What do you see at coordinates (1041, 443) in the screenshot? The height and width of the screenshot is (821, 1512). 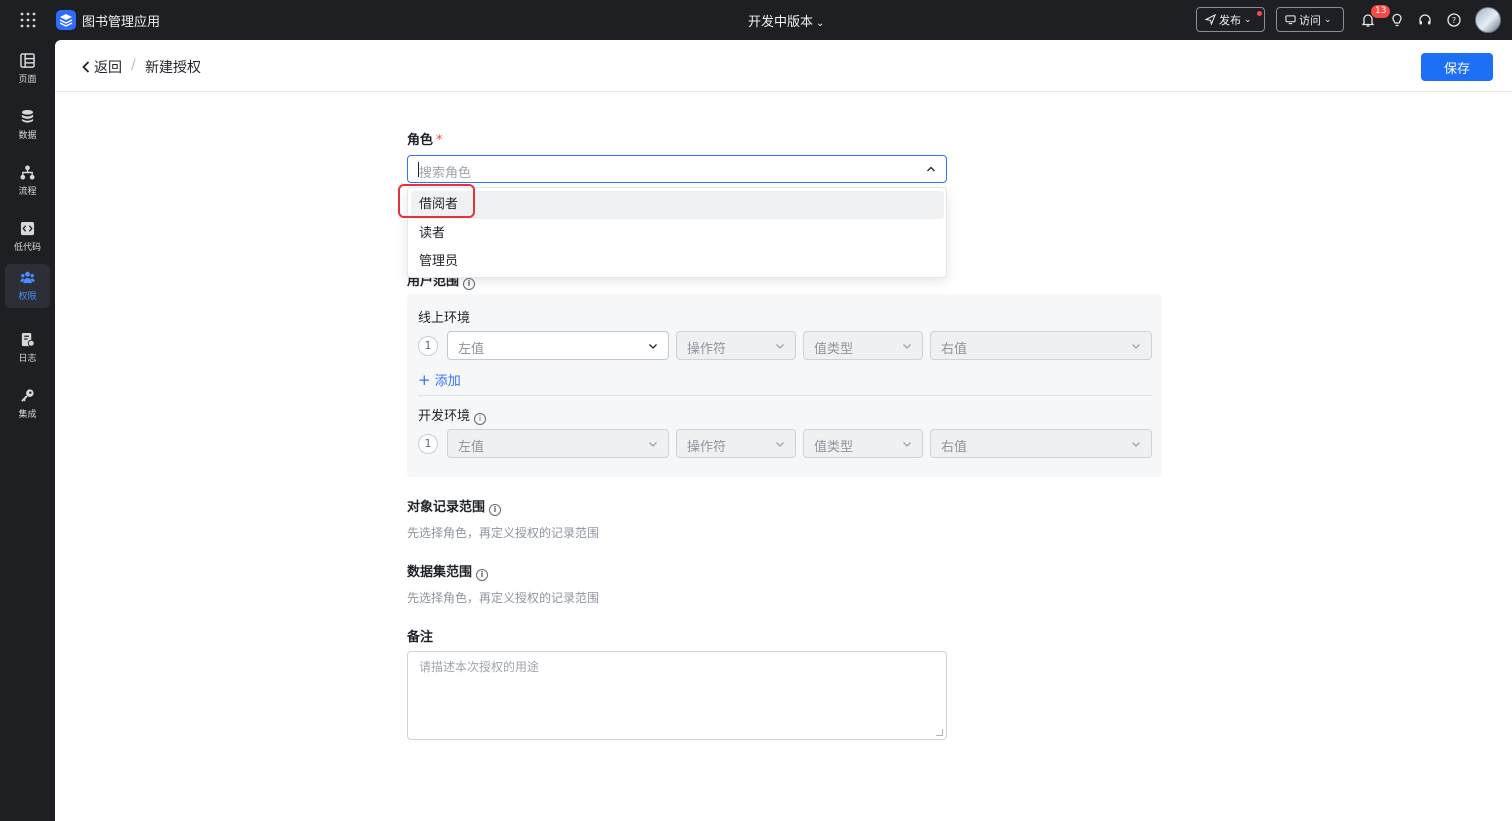 I see `dev-right-value-select: 右值` at bounding box center [1041, 443].